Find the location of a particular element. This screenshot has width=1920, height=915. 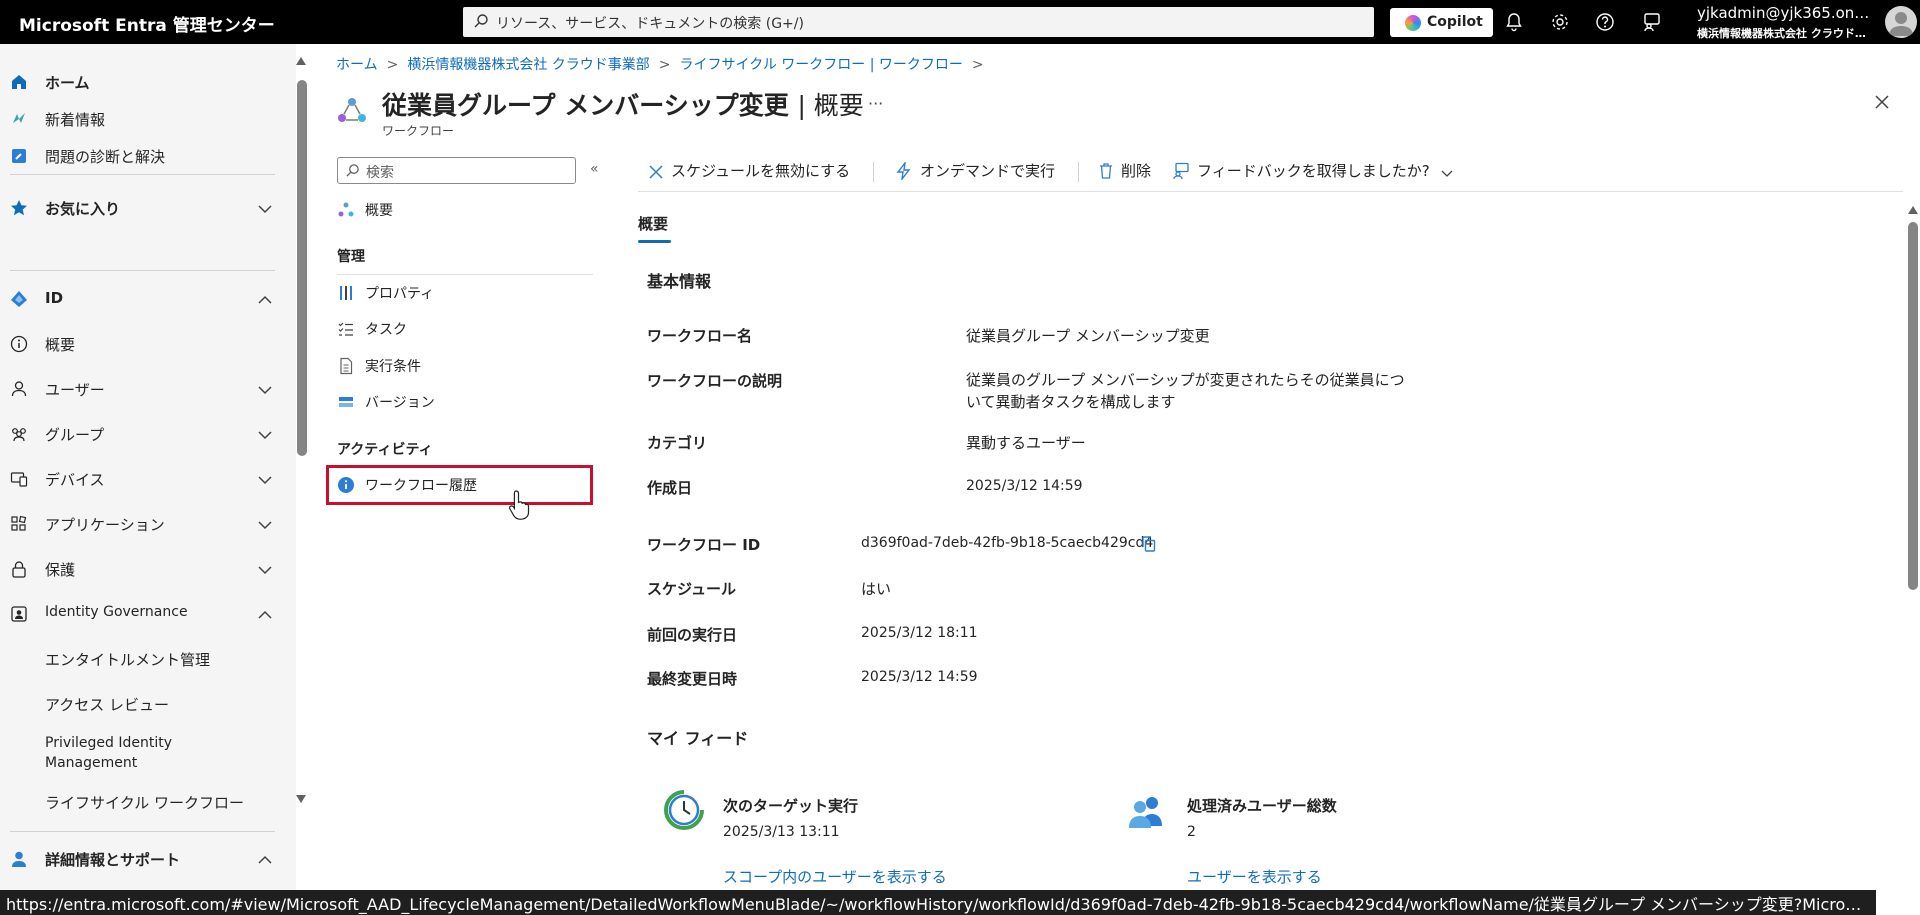

menu-item-properties-label: プロパティ is located at coordinates (400, 294).